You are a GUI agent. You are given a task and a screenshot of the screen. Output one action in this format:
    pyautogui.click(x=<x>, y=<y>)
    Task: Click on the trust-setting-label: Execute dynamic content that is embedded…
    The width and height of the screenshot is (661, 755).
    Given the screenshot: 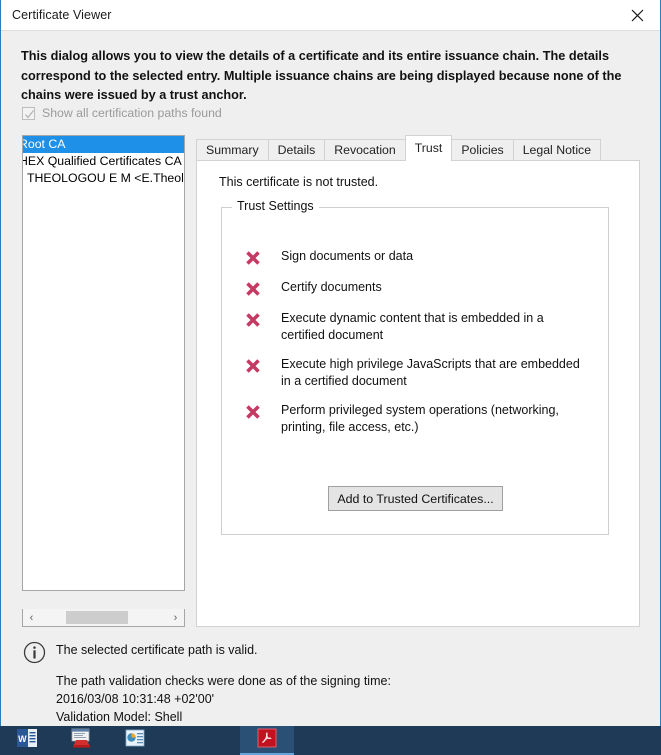 What is the action you would take?
    pyautogui.click(x=412, y=326)
    